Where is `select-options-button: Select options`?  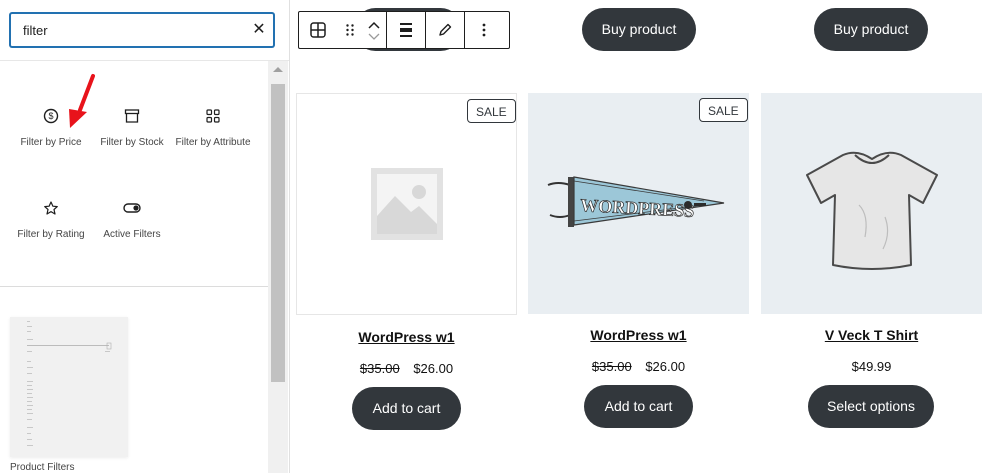
select-options-button: Select options is located at coordinates (871, 406).